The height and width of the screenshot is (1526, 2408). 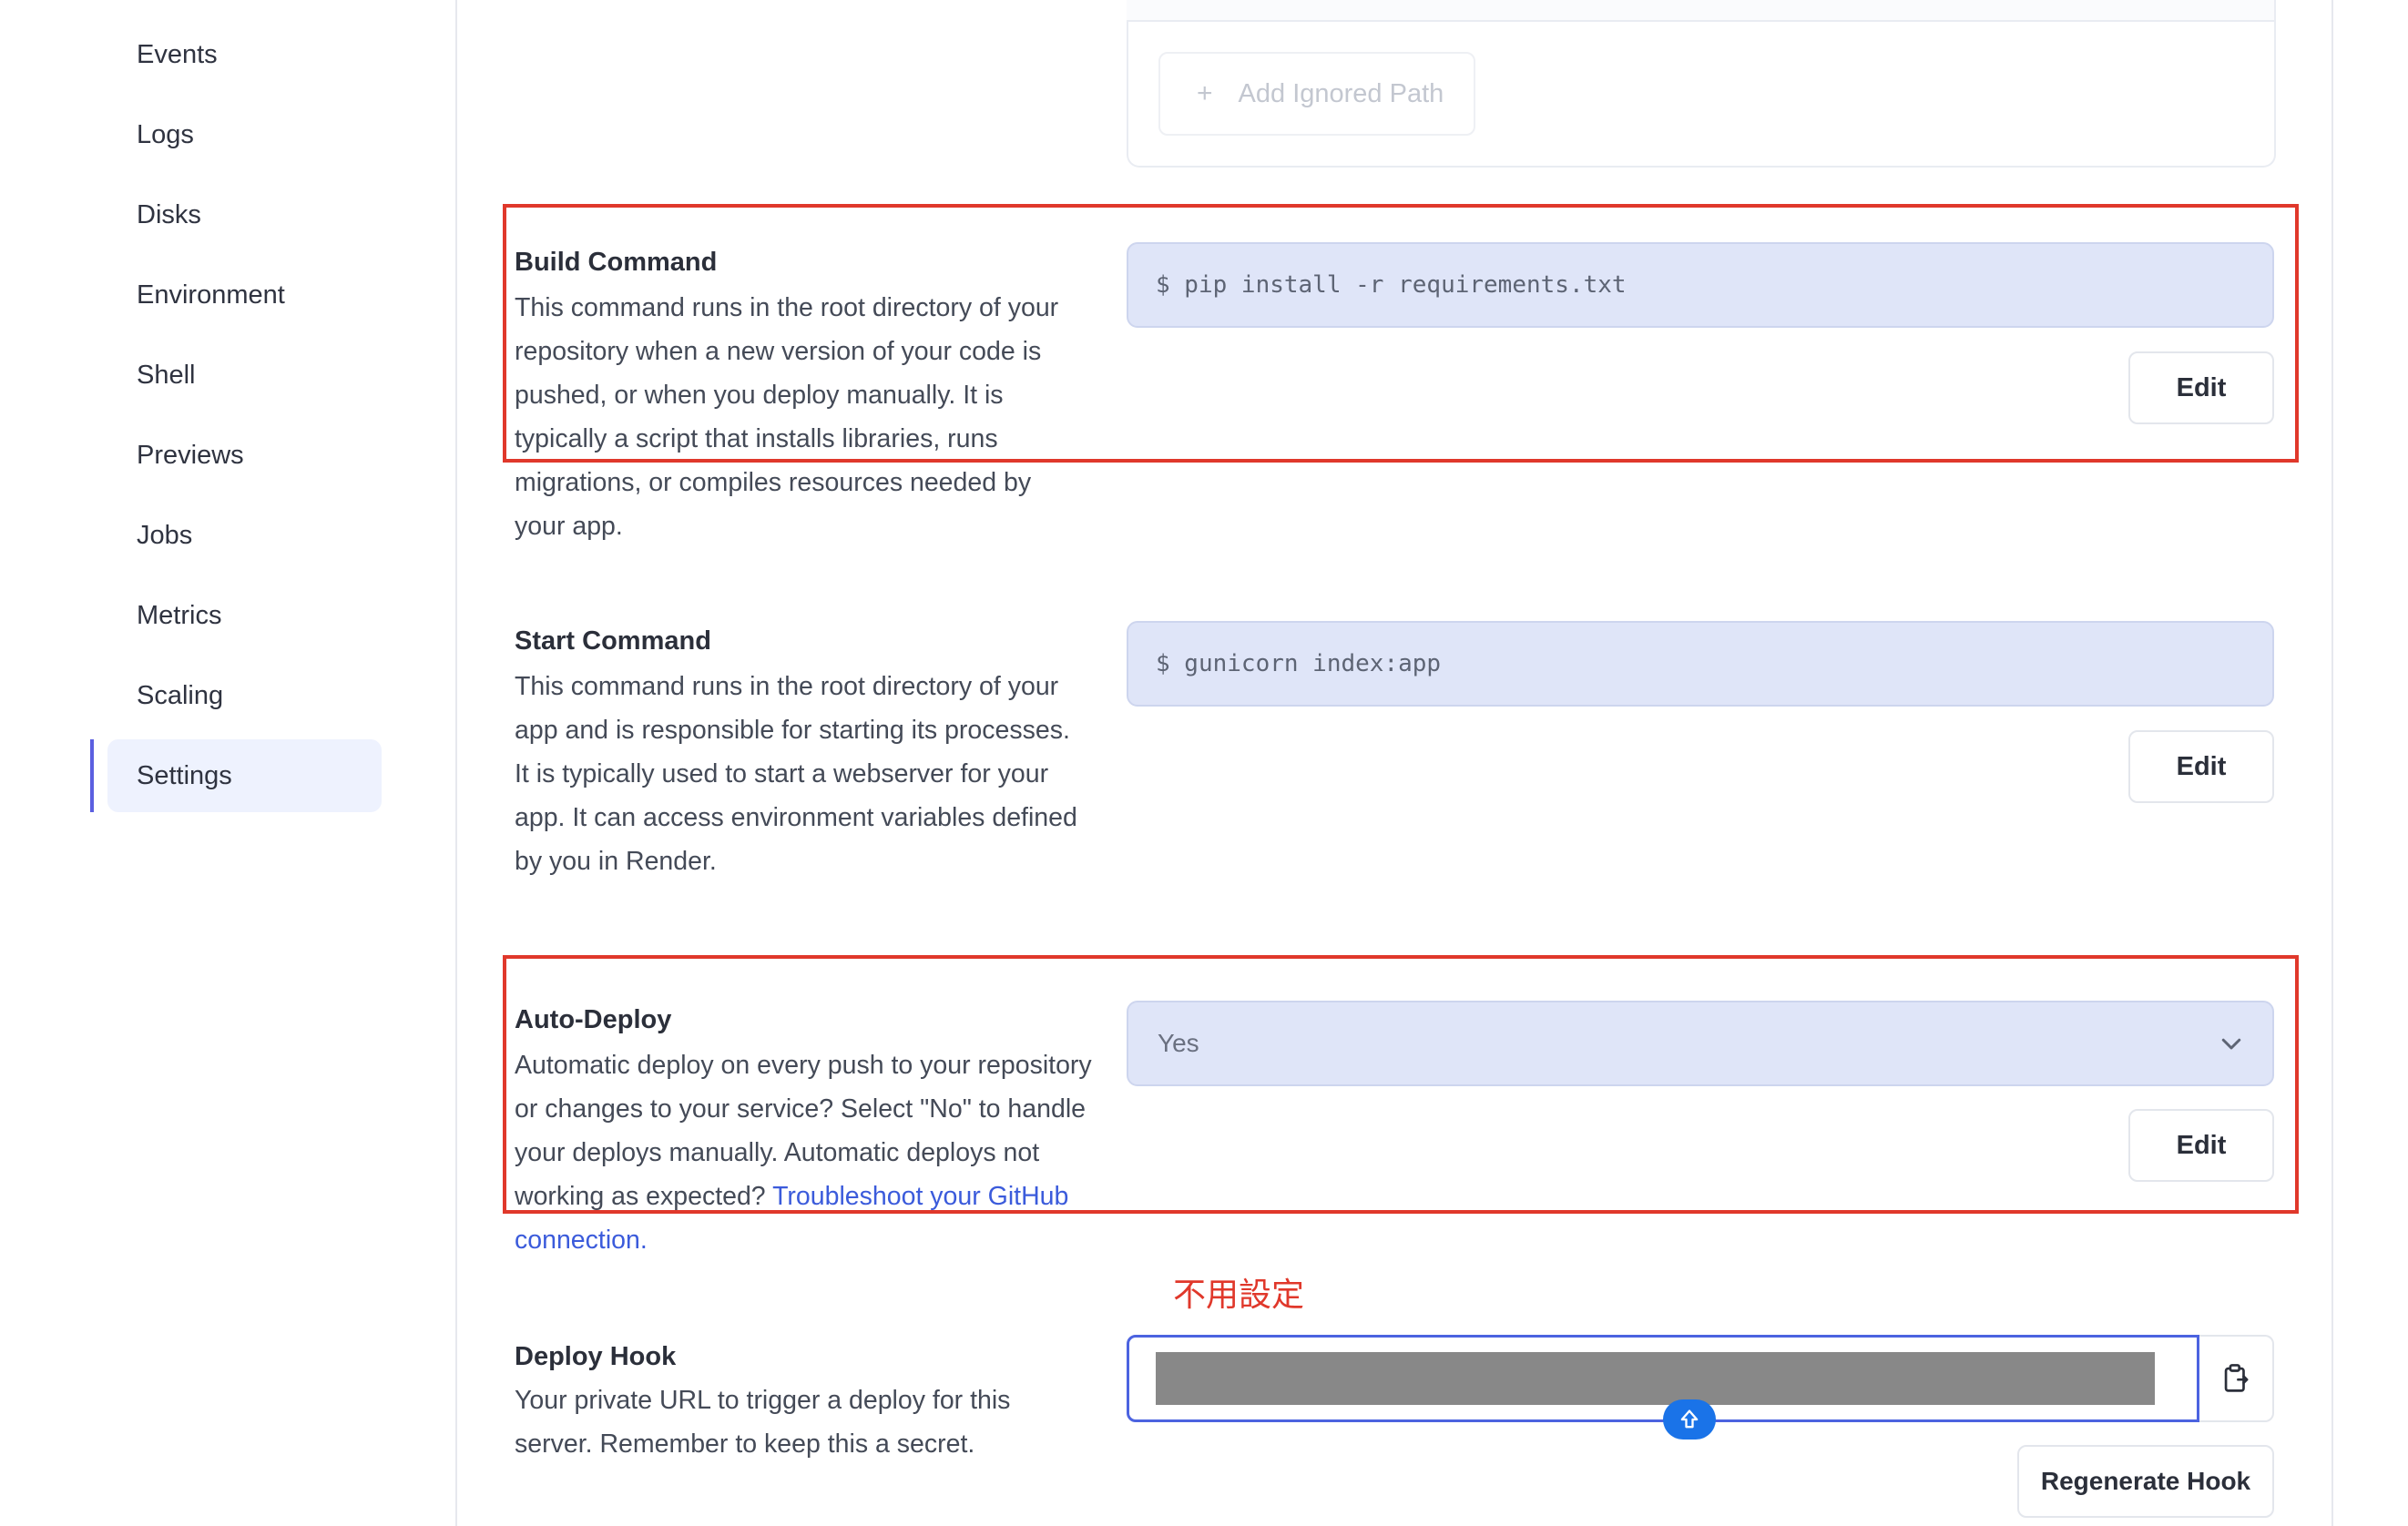 I want to click on arrow-up-icon, so click(x=1689, y=1419).